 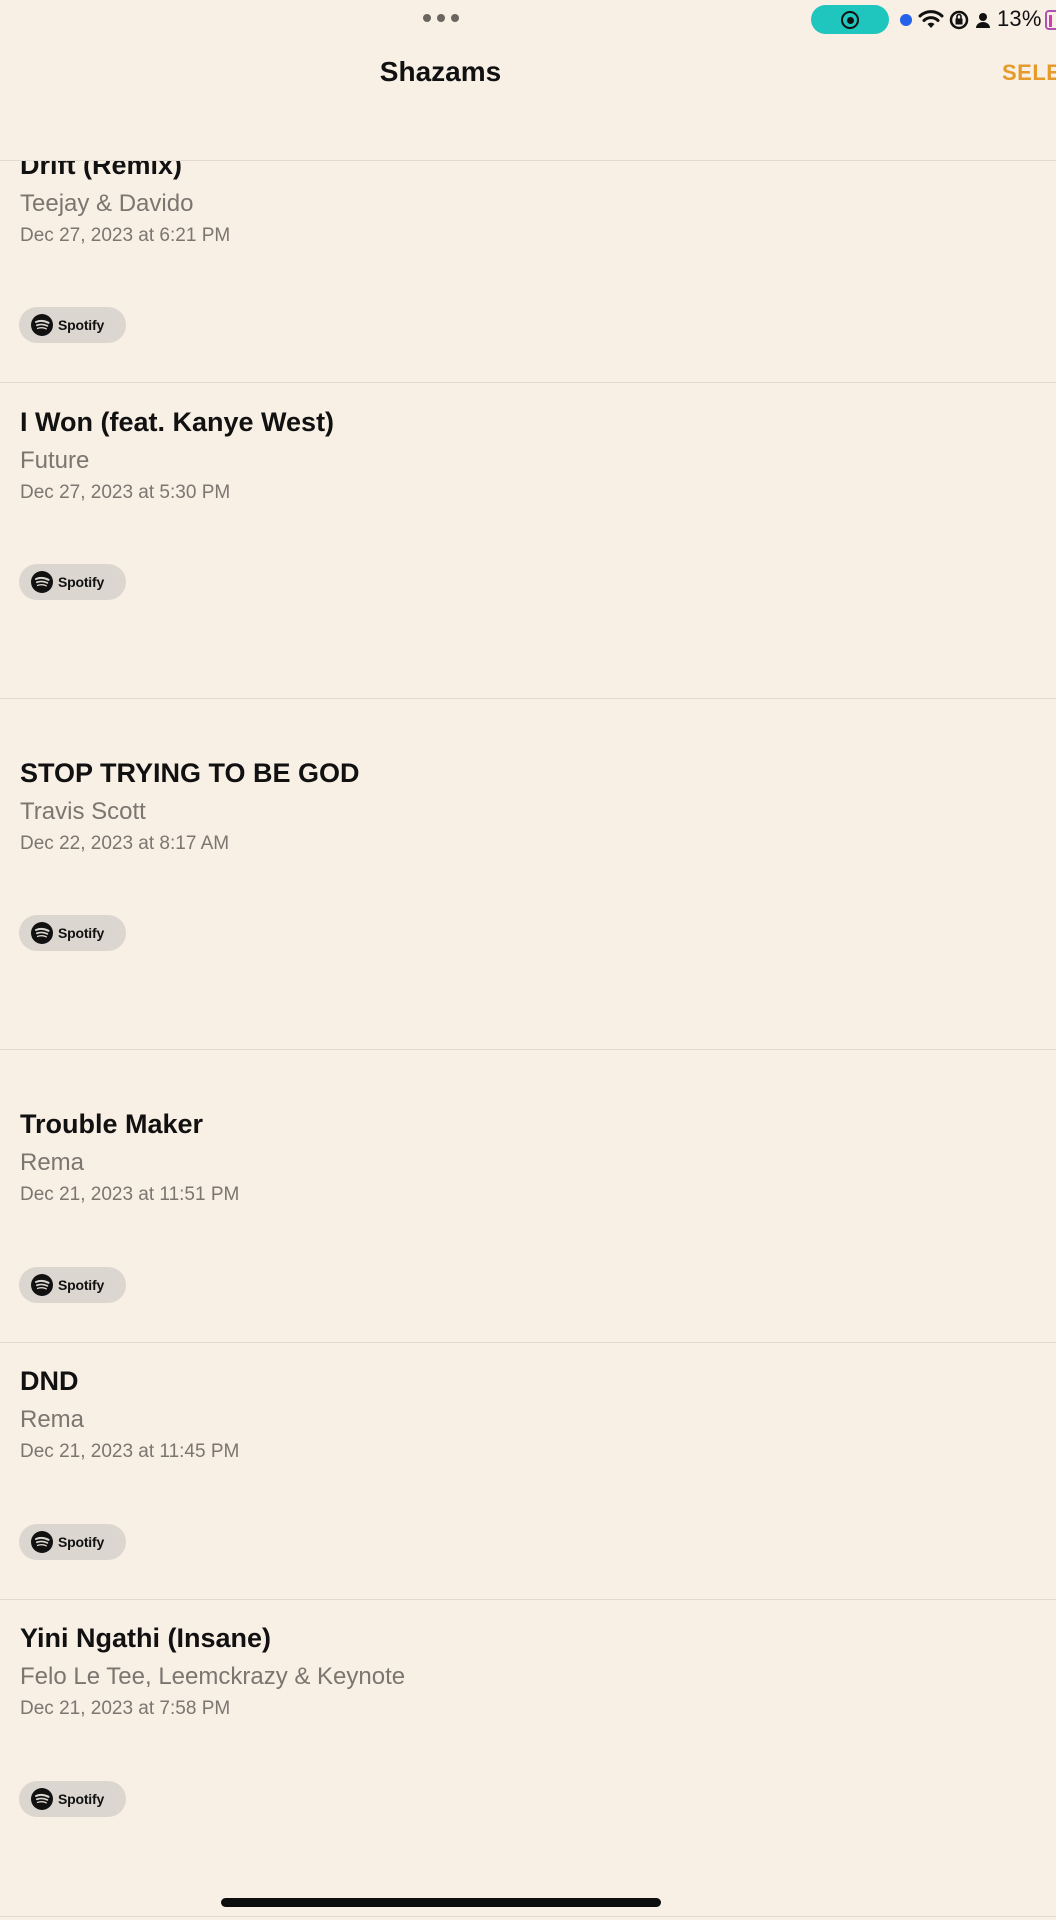 I want to click on multitask-dots-icon, so click(x=441, y=18).